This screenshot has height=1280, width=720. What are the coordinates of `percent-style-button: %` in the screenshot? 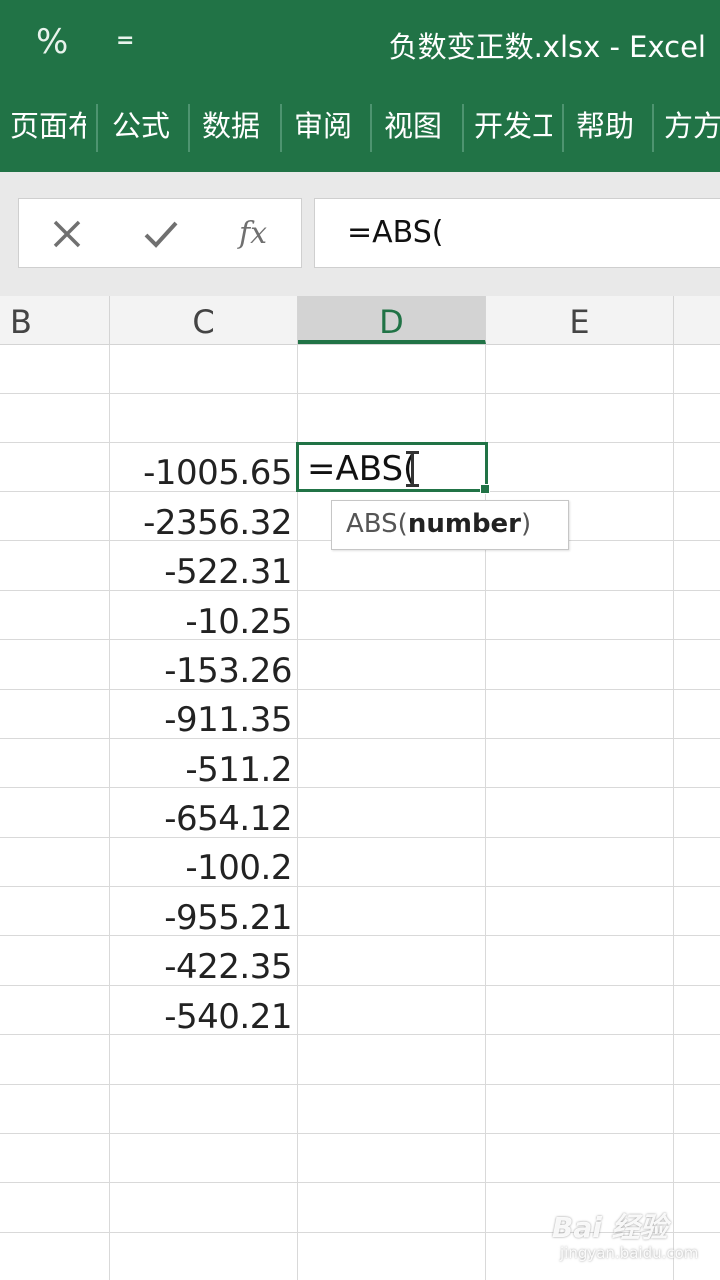 It's located at (52, 42).